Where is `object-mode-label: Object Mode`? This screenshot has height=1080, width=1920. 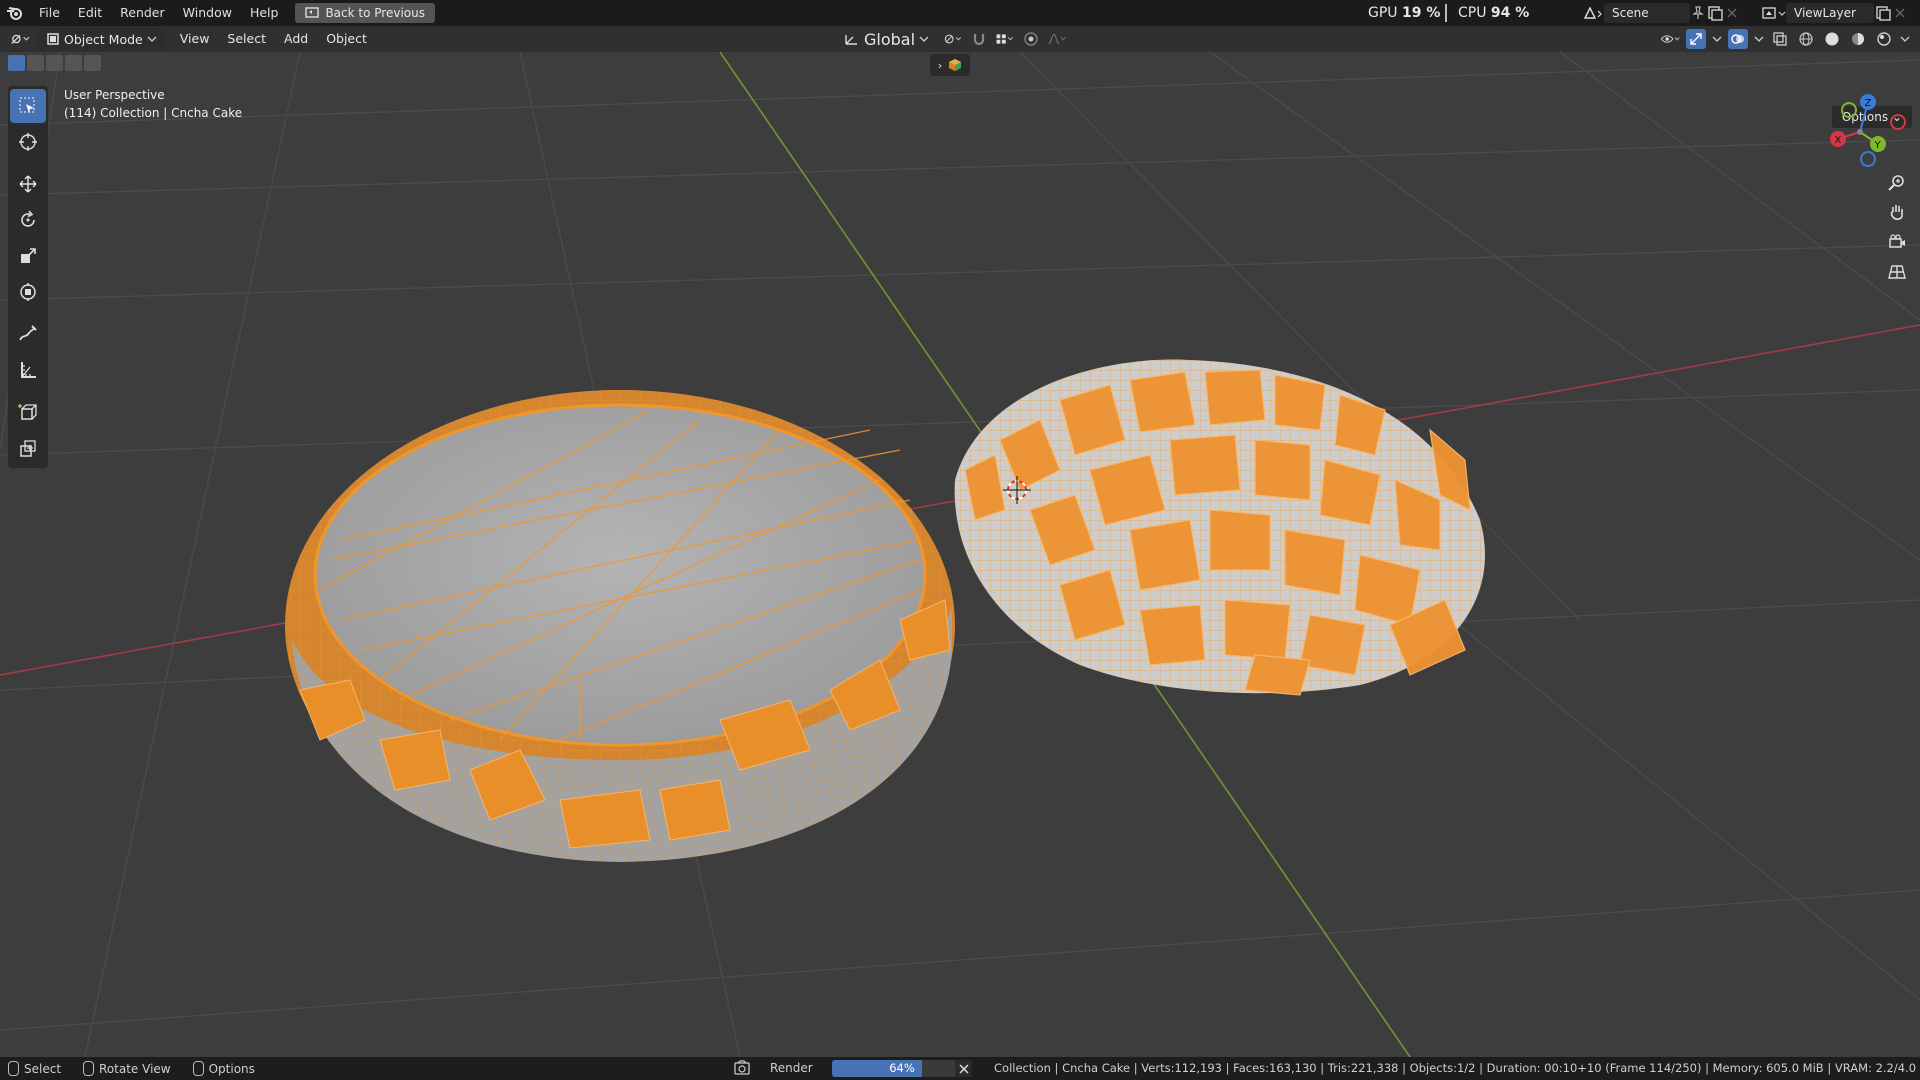
object-mode-label: Object Mode is located at coordinates (103, 39).